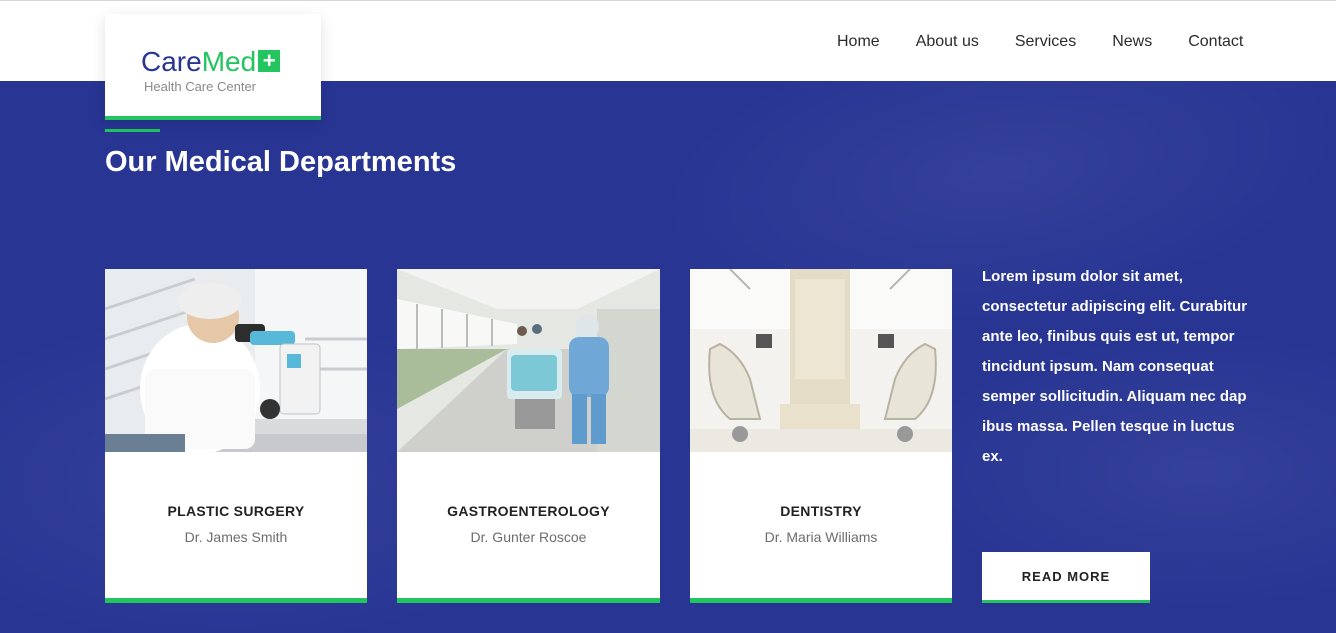 The height and width of the screenshot is (633, 1336). Describe the element at coordinates (1132, 42) in the screenshot. I see `nav-news: News` at that location.